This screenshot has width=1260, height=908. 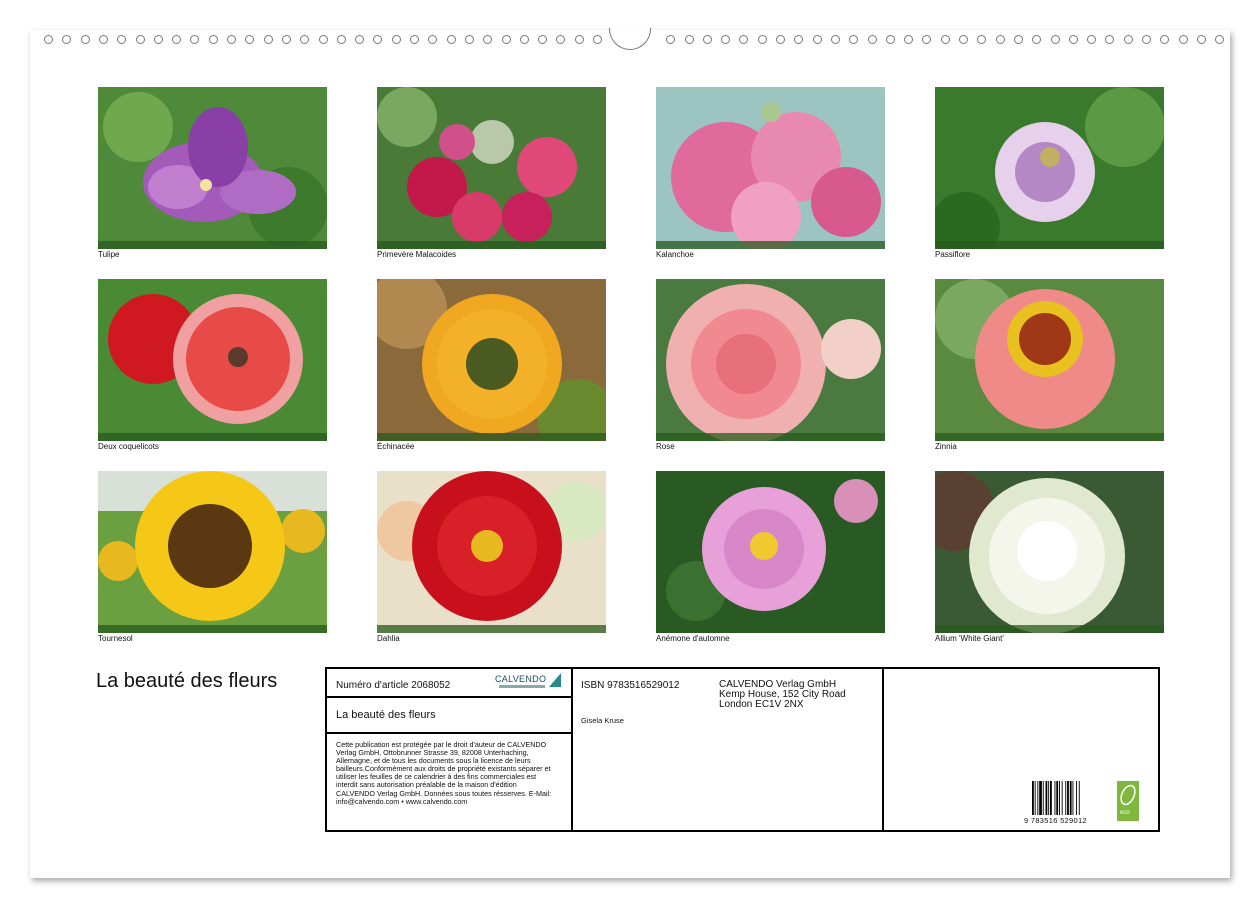 What do you see at coordinates (770, 360) in the screenshot?
I see `thumb-rose` at bounding box center [770, 360].